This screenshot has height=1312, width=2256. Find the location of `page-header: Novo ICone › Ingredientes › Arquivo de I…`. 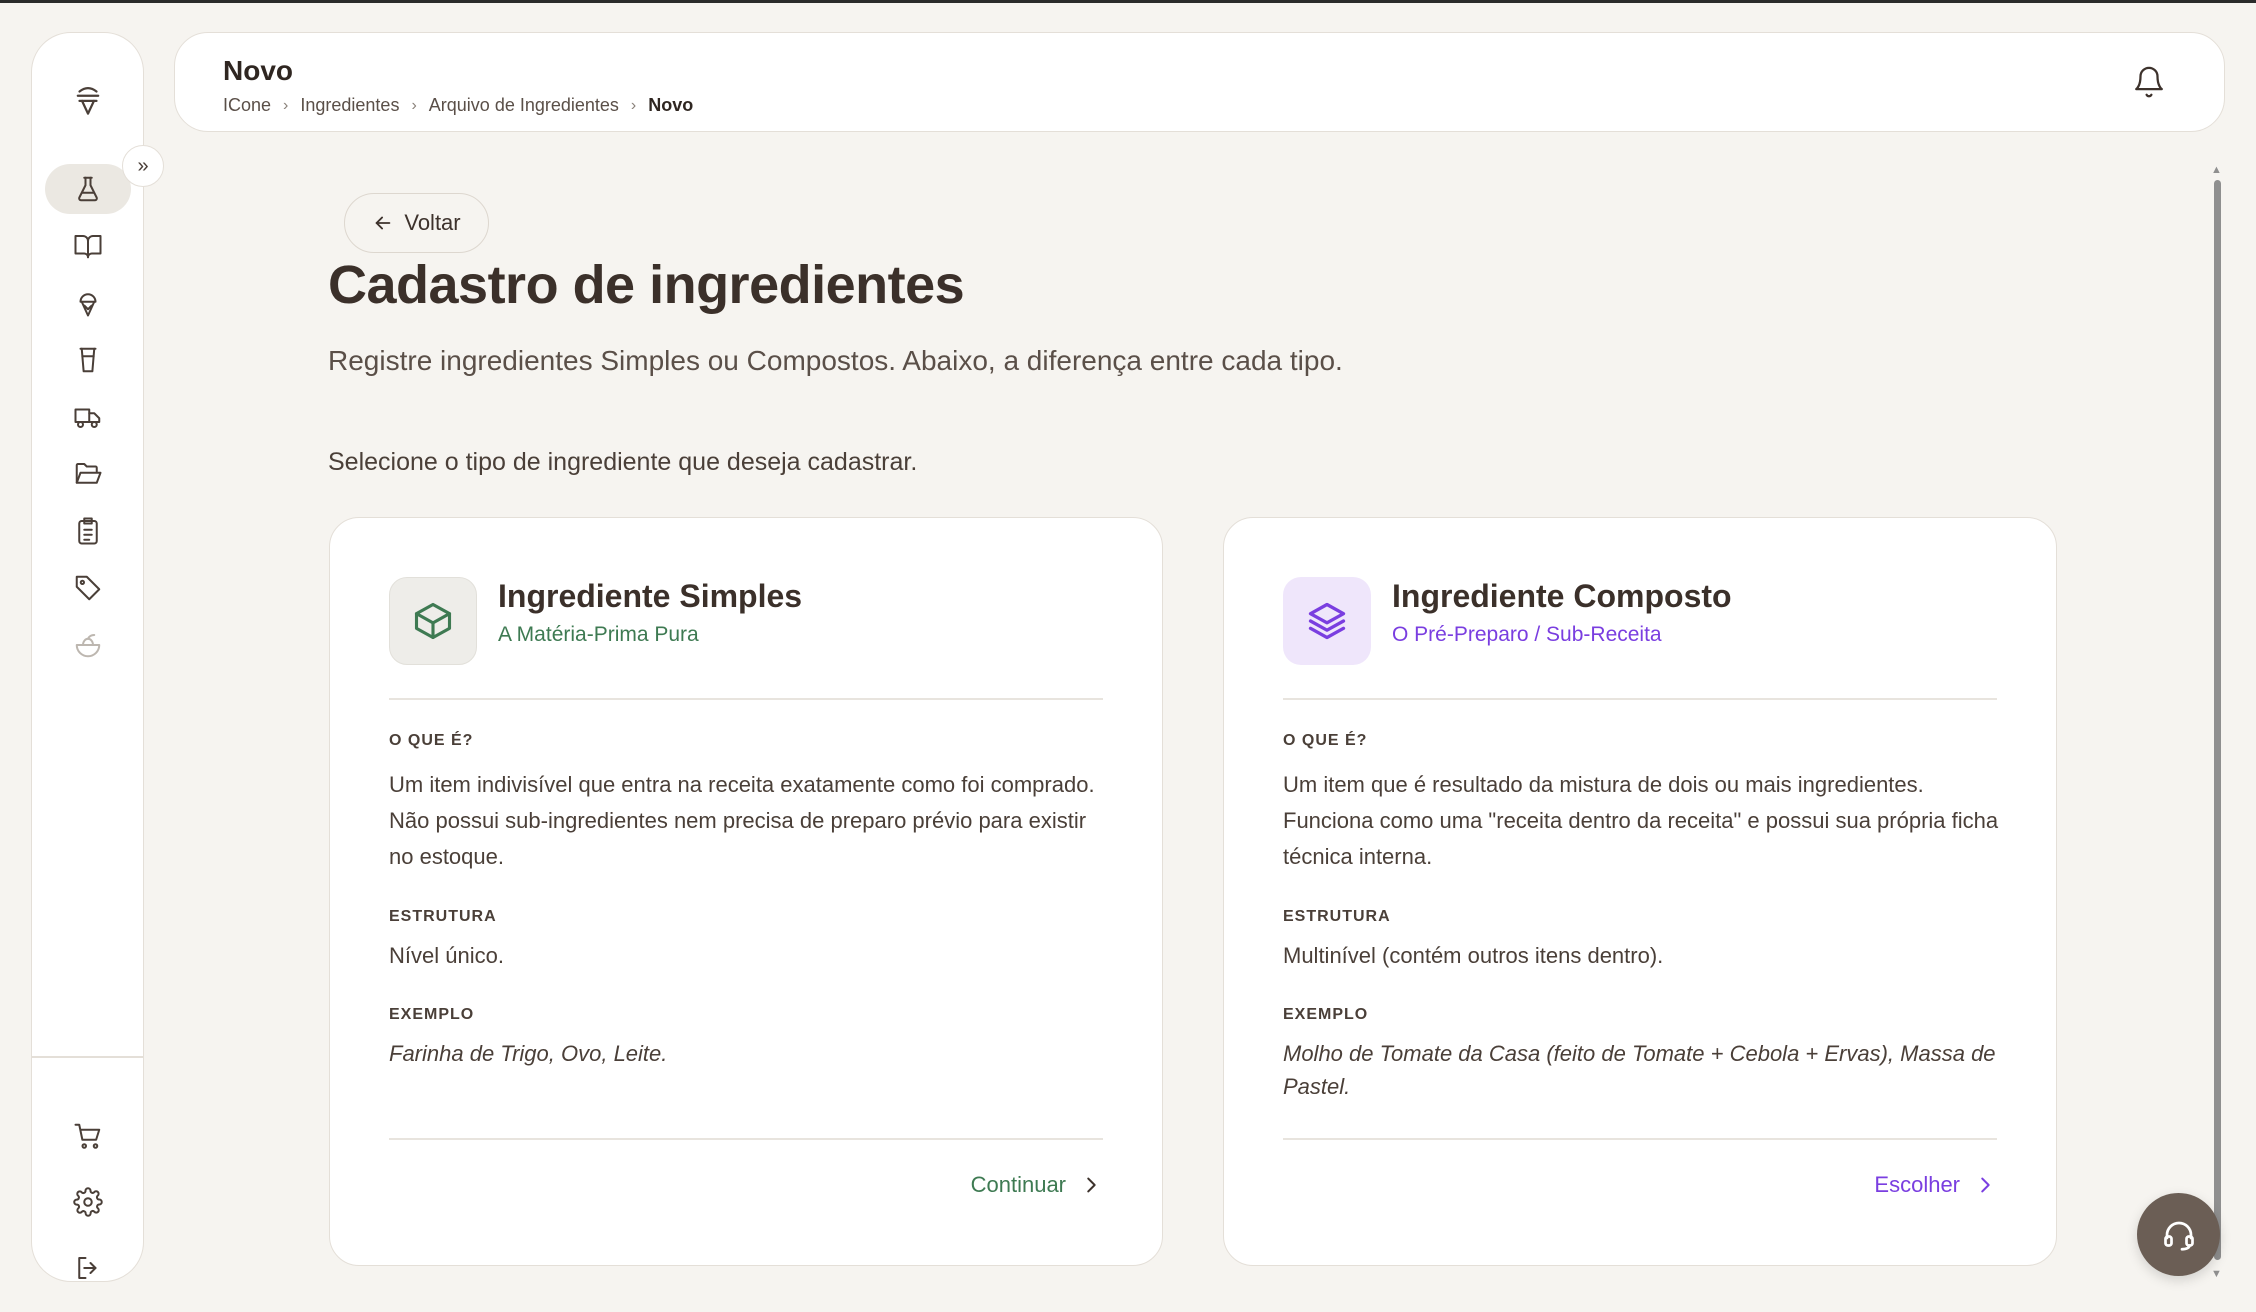

page-header: Novo ICone › Ingredientes › Arquivo de I… is located at coordinates (1199, 82).